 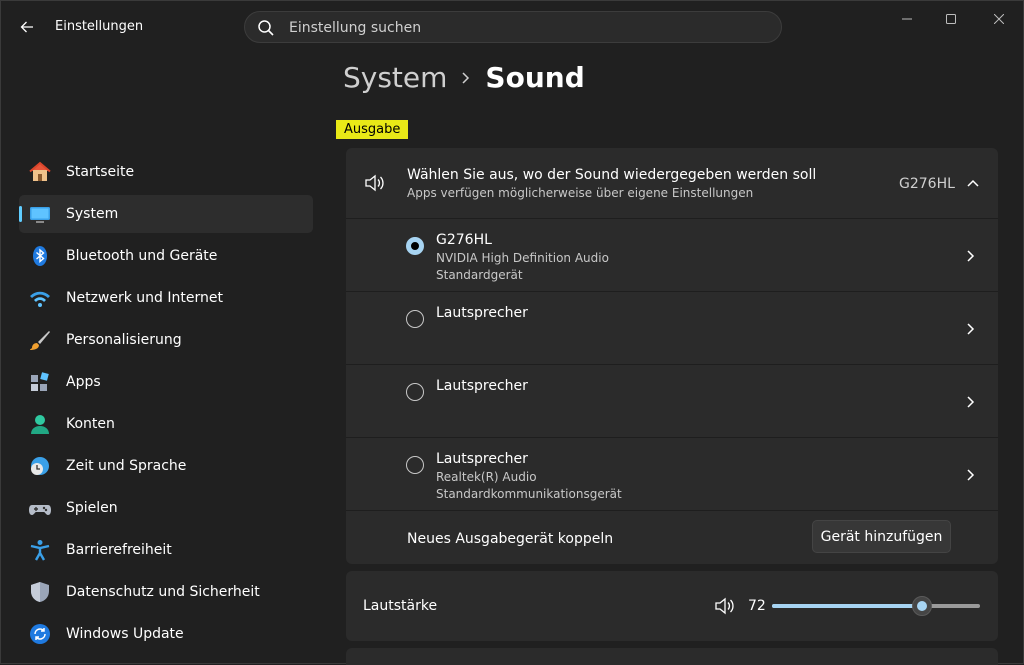 What do you see at coordinates (166, 382) in the screenshot?
I see `sidebar-item-apps: Apps` at bounding box center [166, 382].